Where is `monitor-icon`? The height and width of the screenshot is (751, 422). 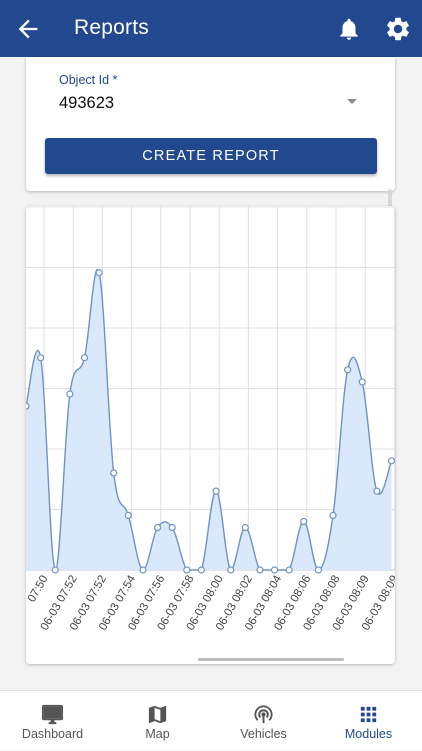 monitor-icon is located at coordinates (52, 714).